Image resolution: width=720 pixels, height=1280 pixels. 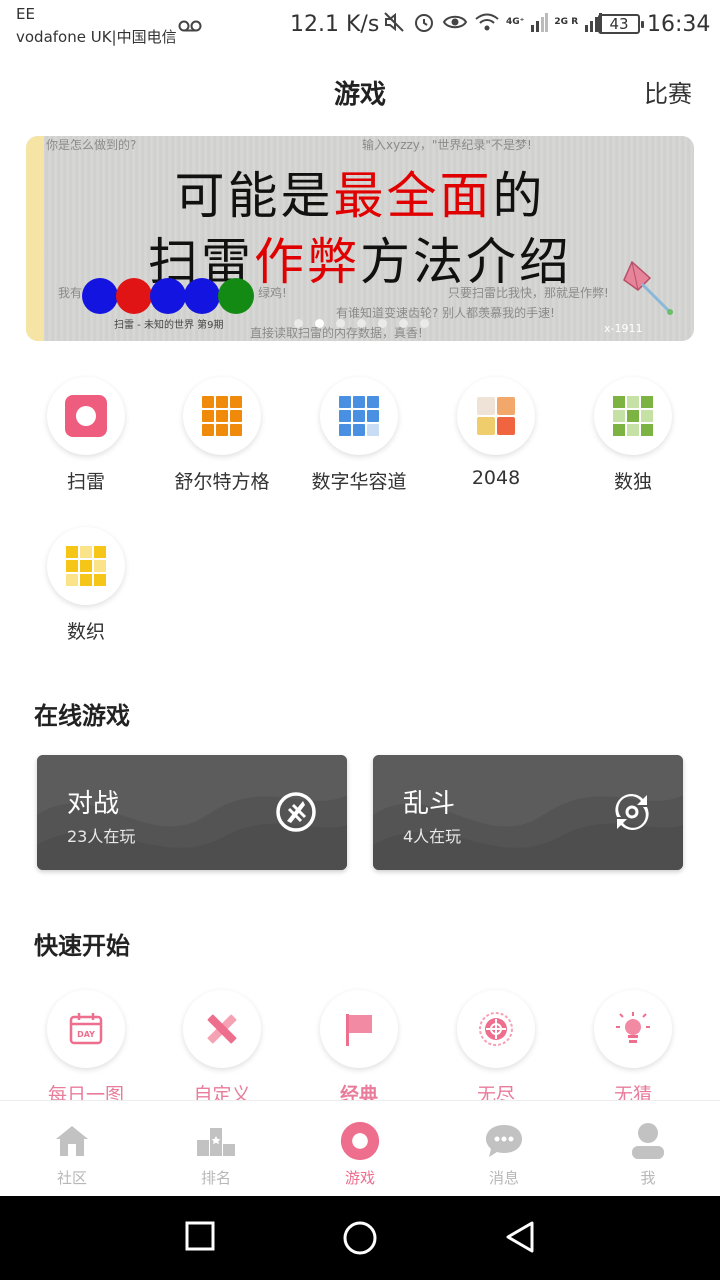 I want to click on banner-headline-1: 可能是最全面的, so click(x=360, y=192).